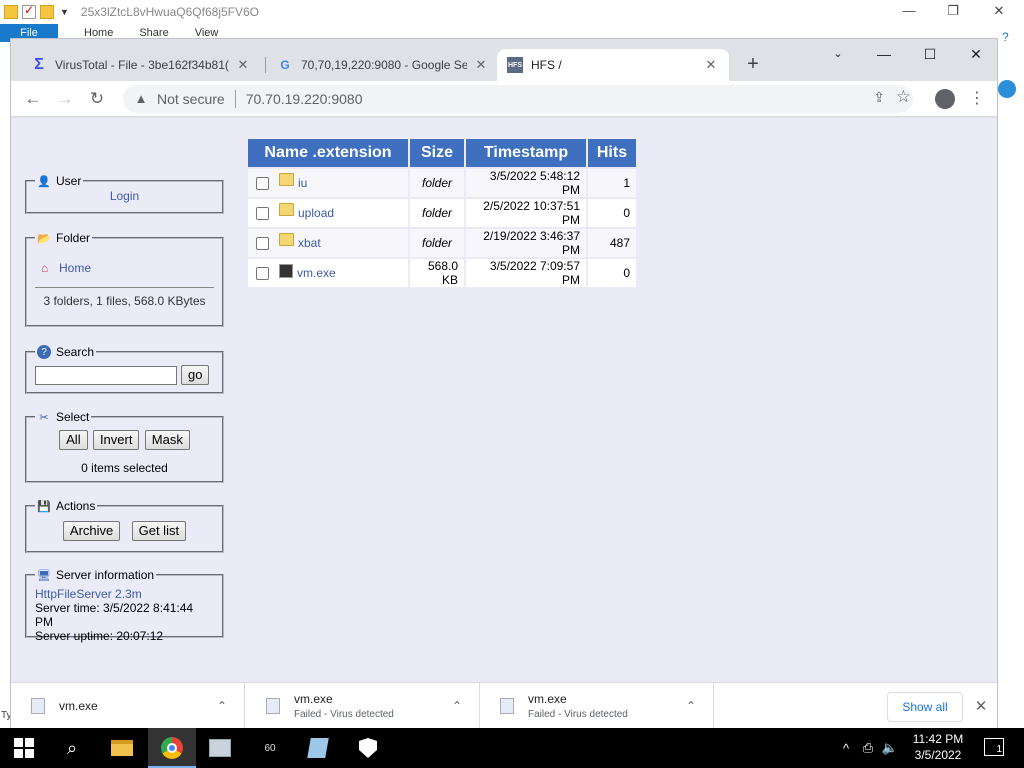  Describe the element at coordinates (612, 153) in the screenshot. I see `column-header-hits: Hits` at that location.